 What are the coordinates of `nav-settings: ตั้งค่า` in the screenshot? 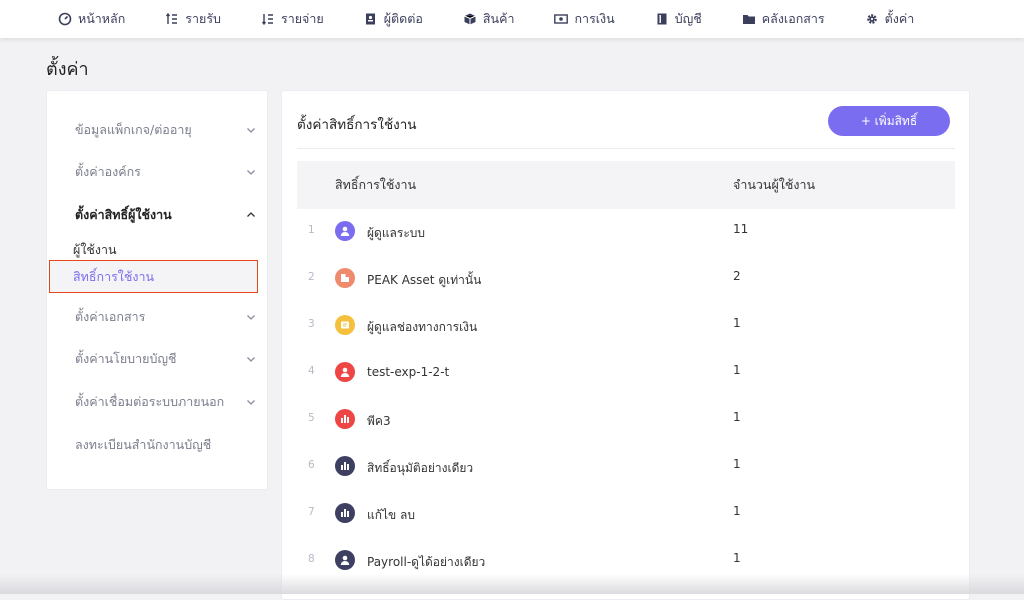 It's located at (890, 19).